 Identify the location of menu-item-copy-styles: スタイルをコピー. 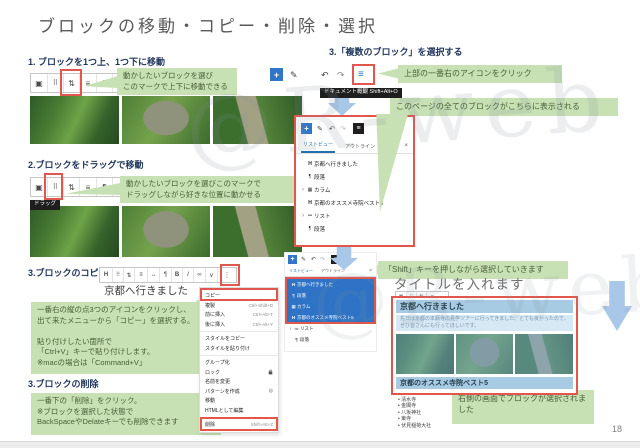
(239, 339).